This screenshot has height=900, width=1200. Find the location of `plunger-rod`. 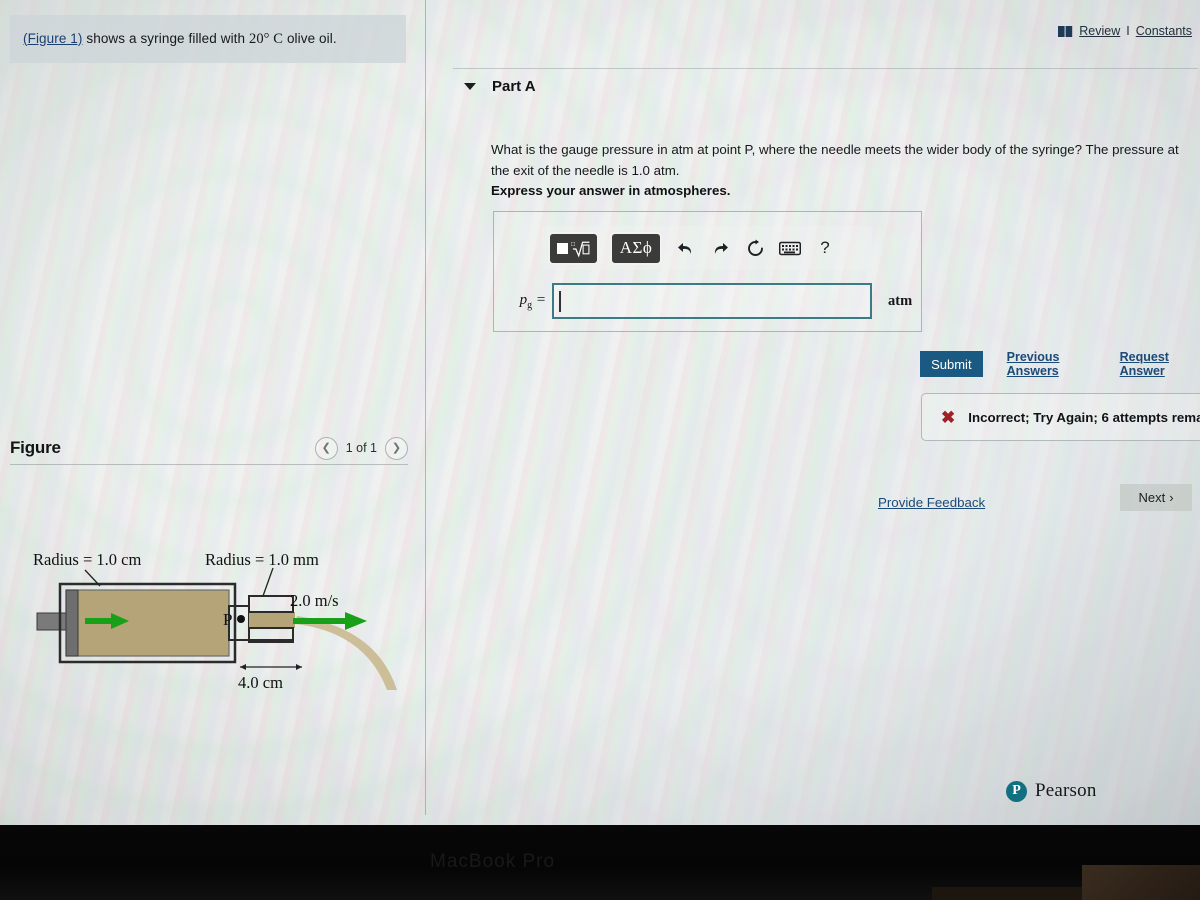

plunger-rod is located at coordinates (53, 621).